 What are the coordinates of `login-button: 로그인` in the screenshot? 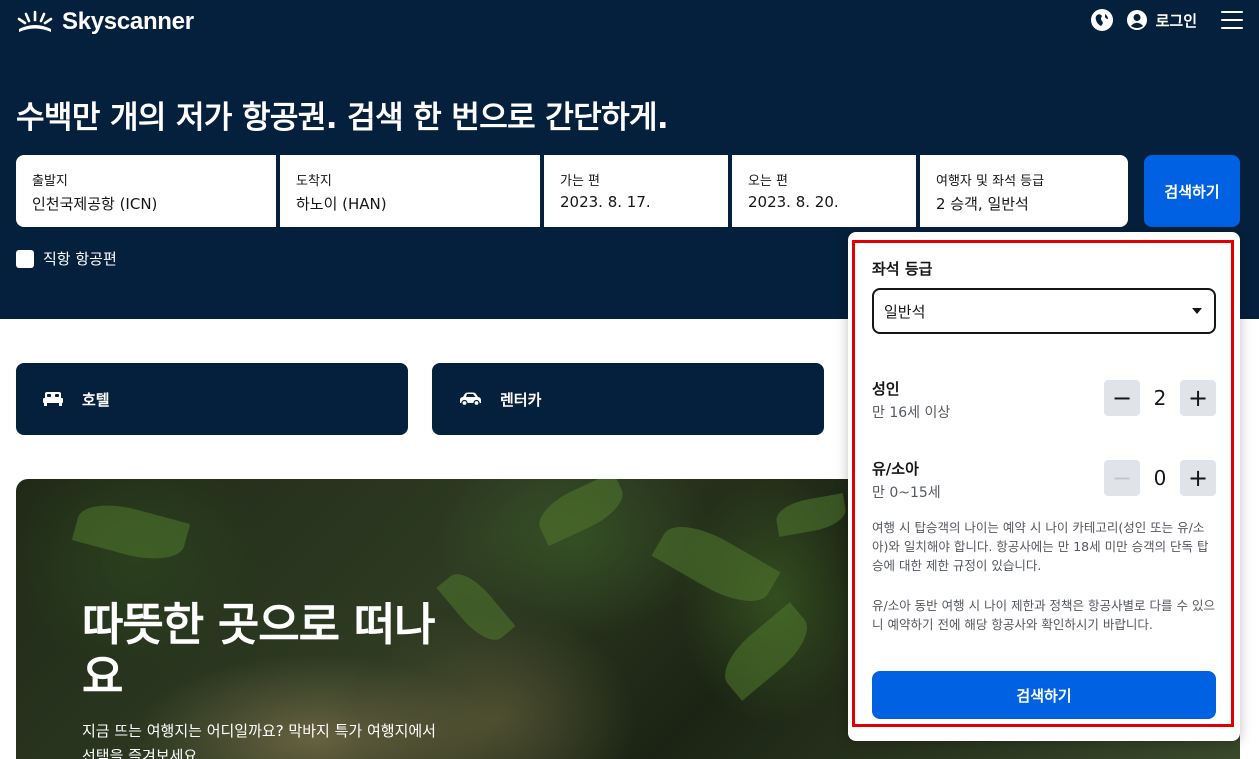 It's located at (1161, 20).